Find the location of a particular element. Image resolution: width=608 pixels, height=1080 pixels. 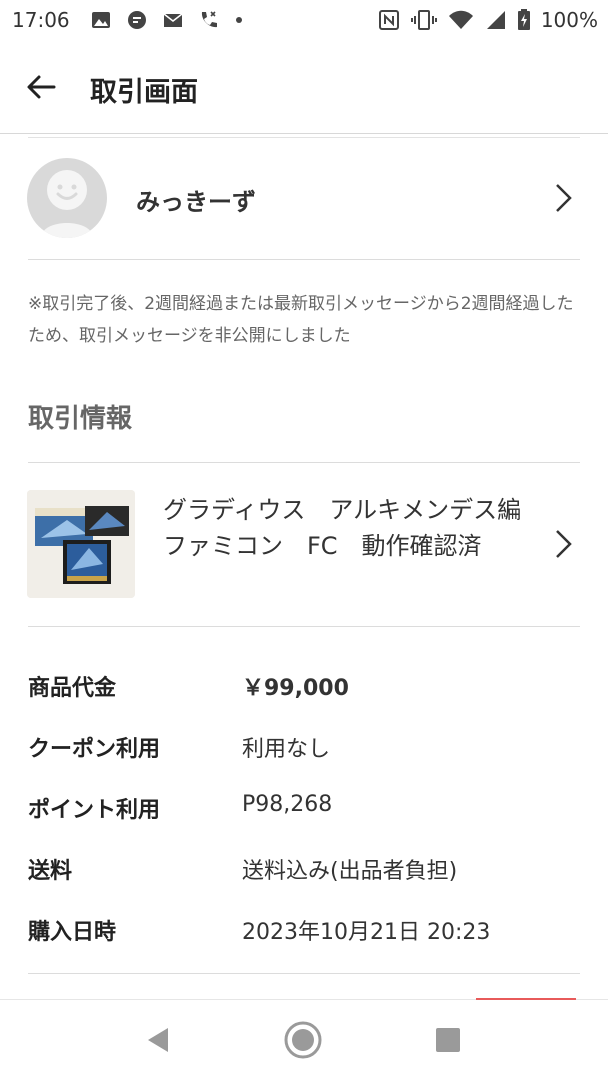

image-icon is located at coordinates (101, 20).